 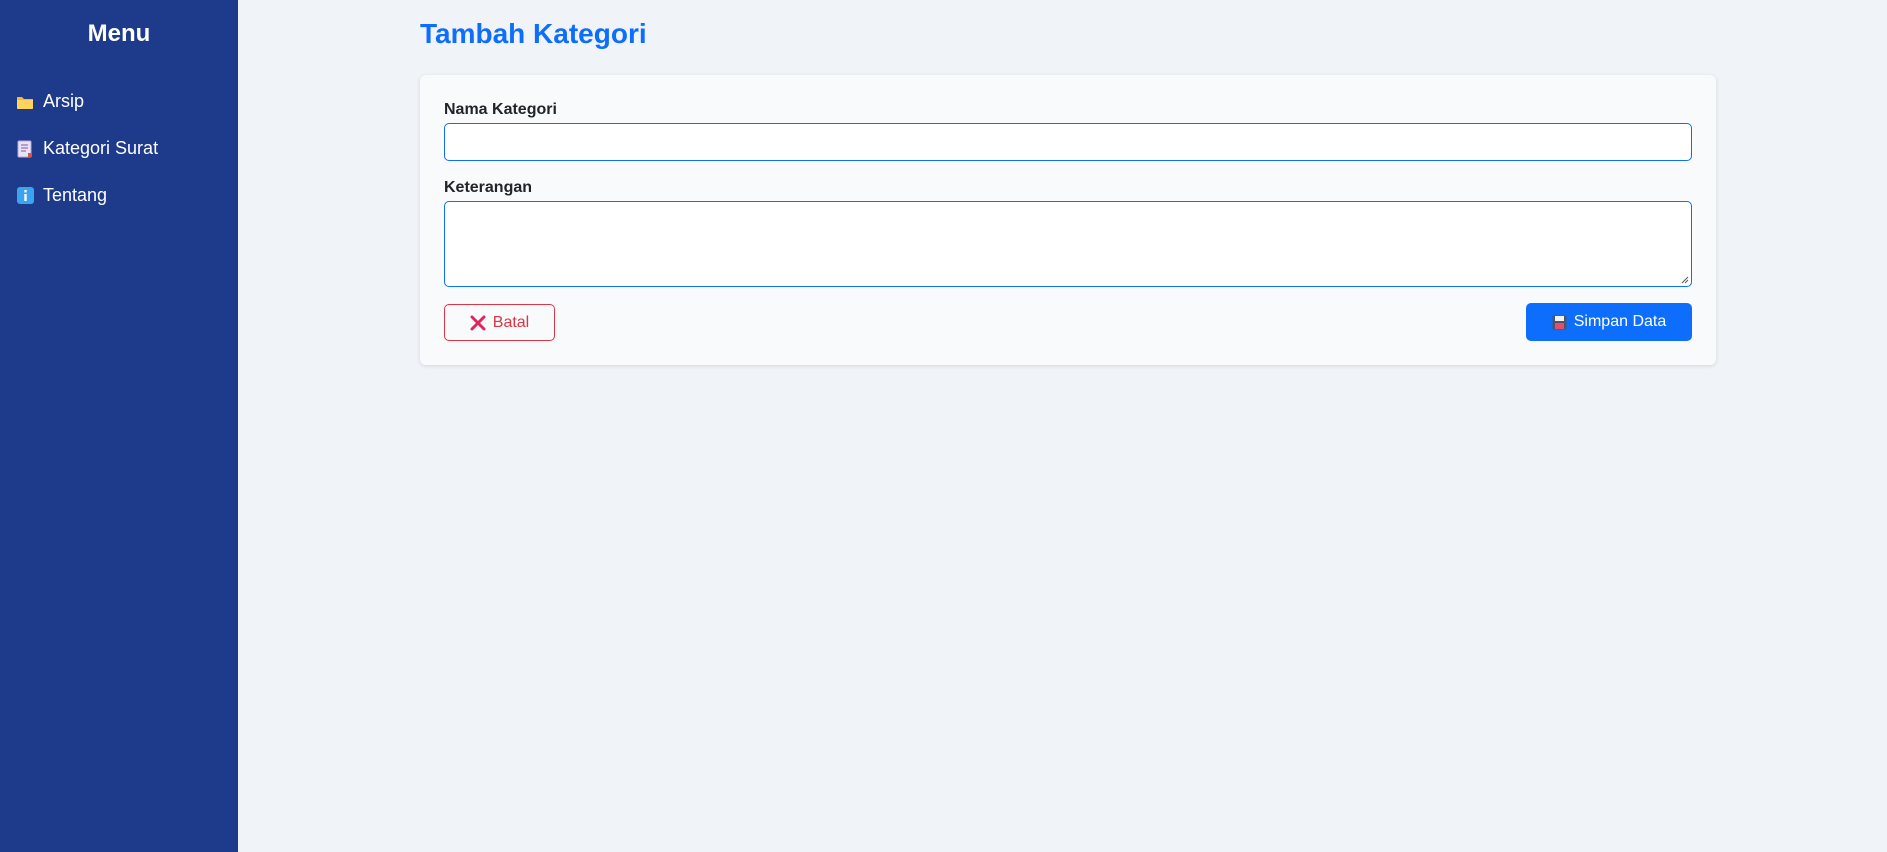 I want to click on sidebar-item-arsip: Arsip, so click(x=119, y=101).